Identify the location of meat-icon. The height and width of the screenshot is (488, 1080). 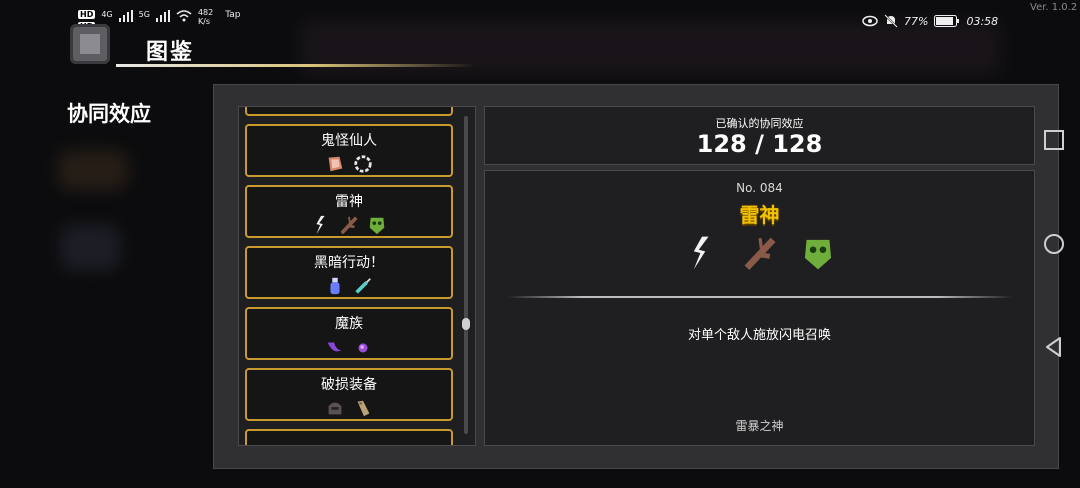
(335, 164).